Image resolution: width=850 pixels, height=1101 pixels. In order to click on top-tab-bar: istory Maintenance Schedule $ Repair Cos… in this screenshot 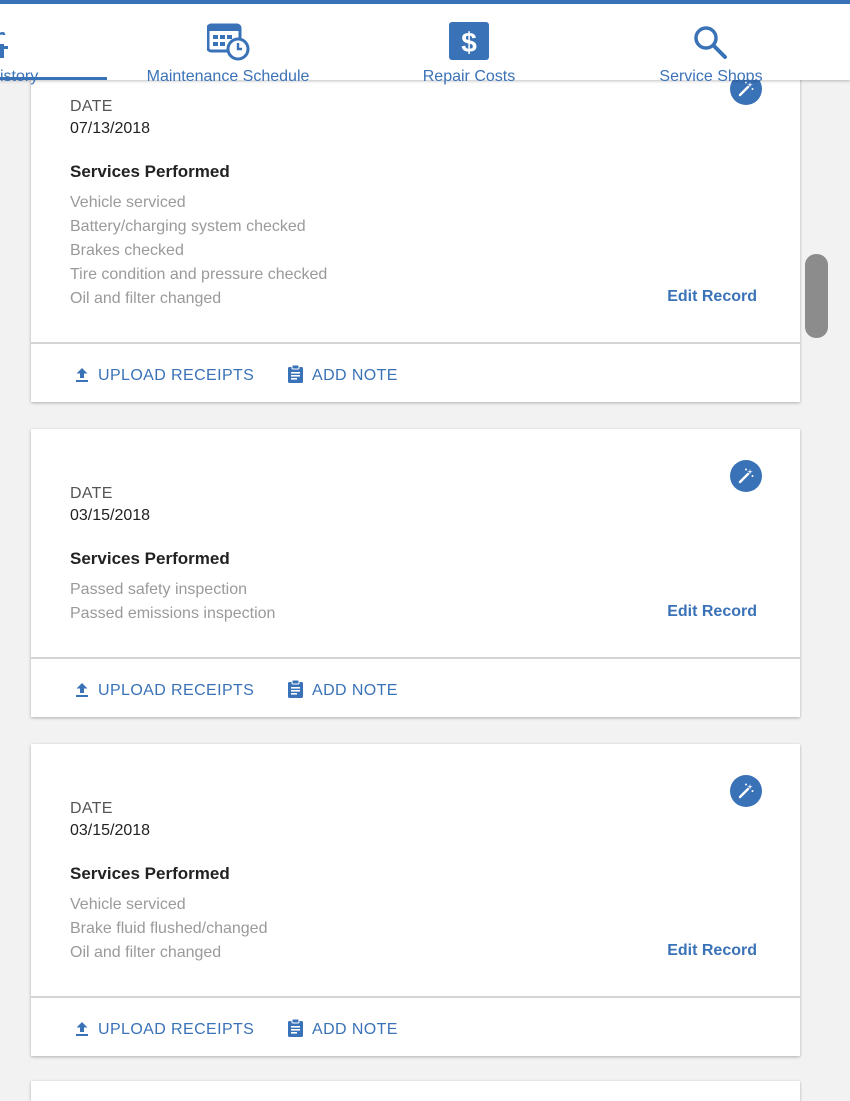, I will do `click(425, 42)`.